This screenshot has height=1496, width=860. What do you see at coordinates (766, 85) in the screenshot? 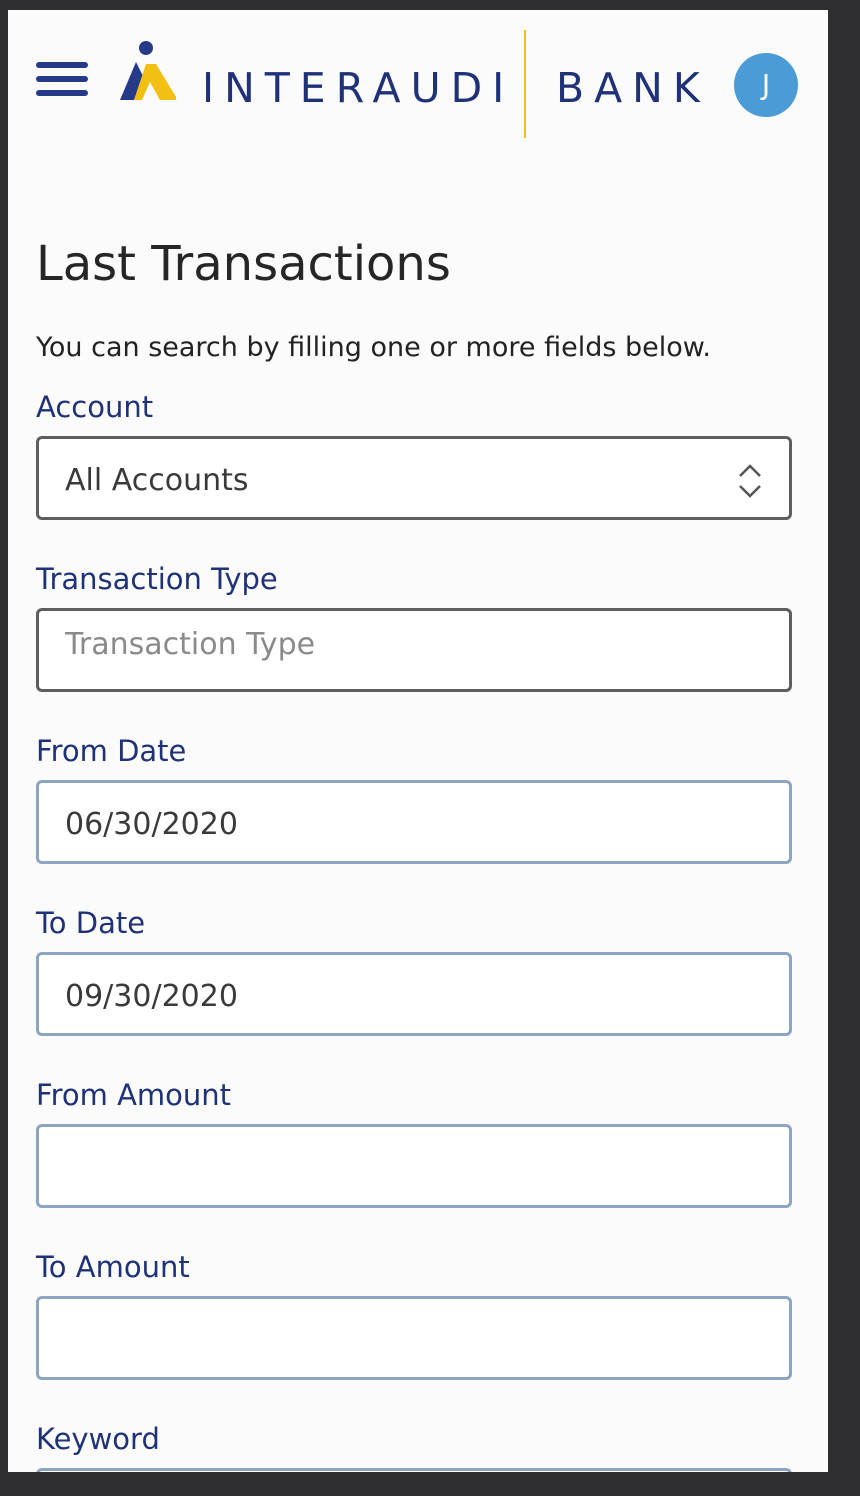
I see `user-avatar: J` at bounding box center [766, 85].